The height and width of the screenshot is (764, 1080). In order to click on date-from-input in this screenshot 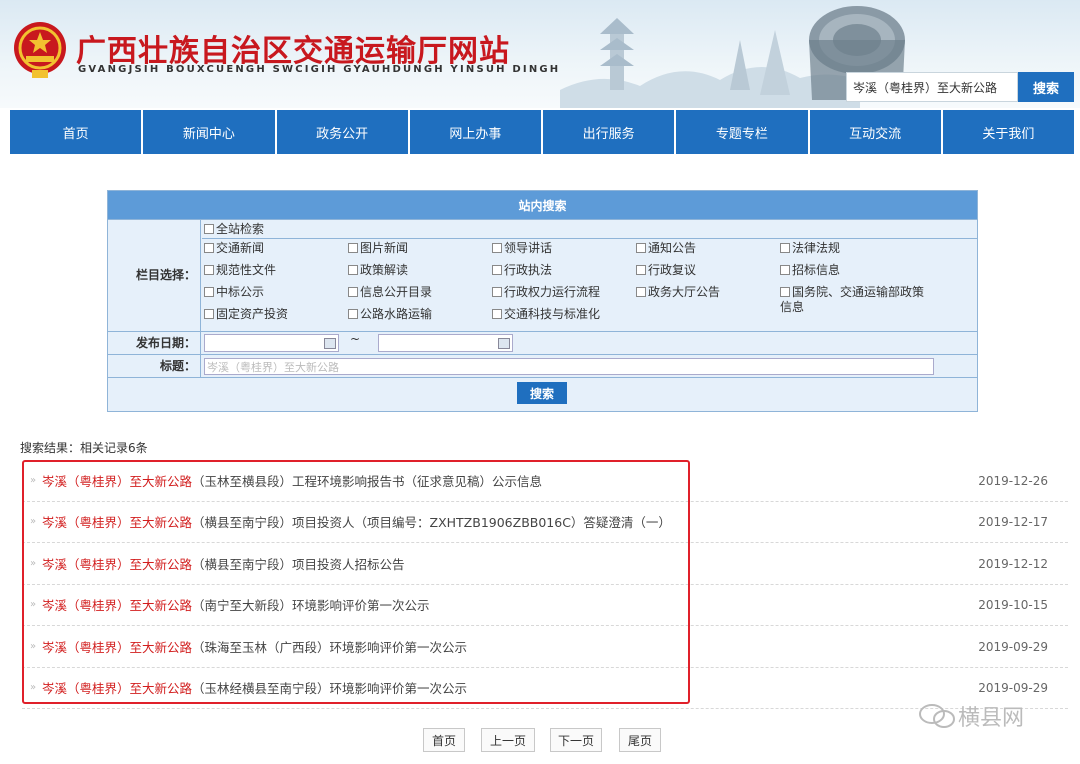, I will do `click(271, 343)`.